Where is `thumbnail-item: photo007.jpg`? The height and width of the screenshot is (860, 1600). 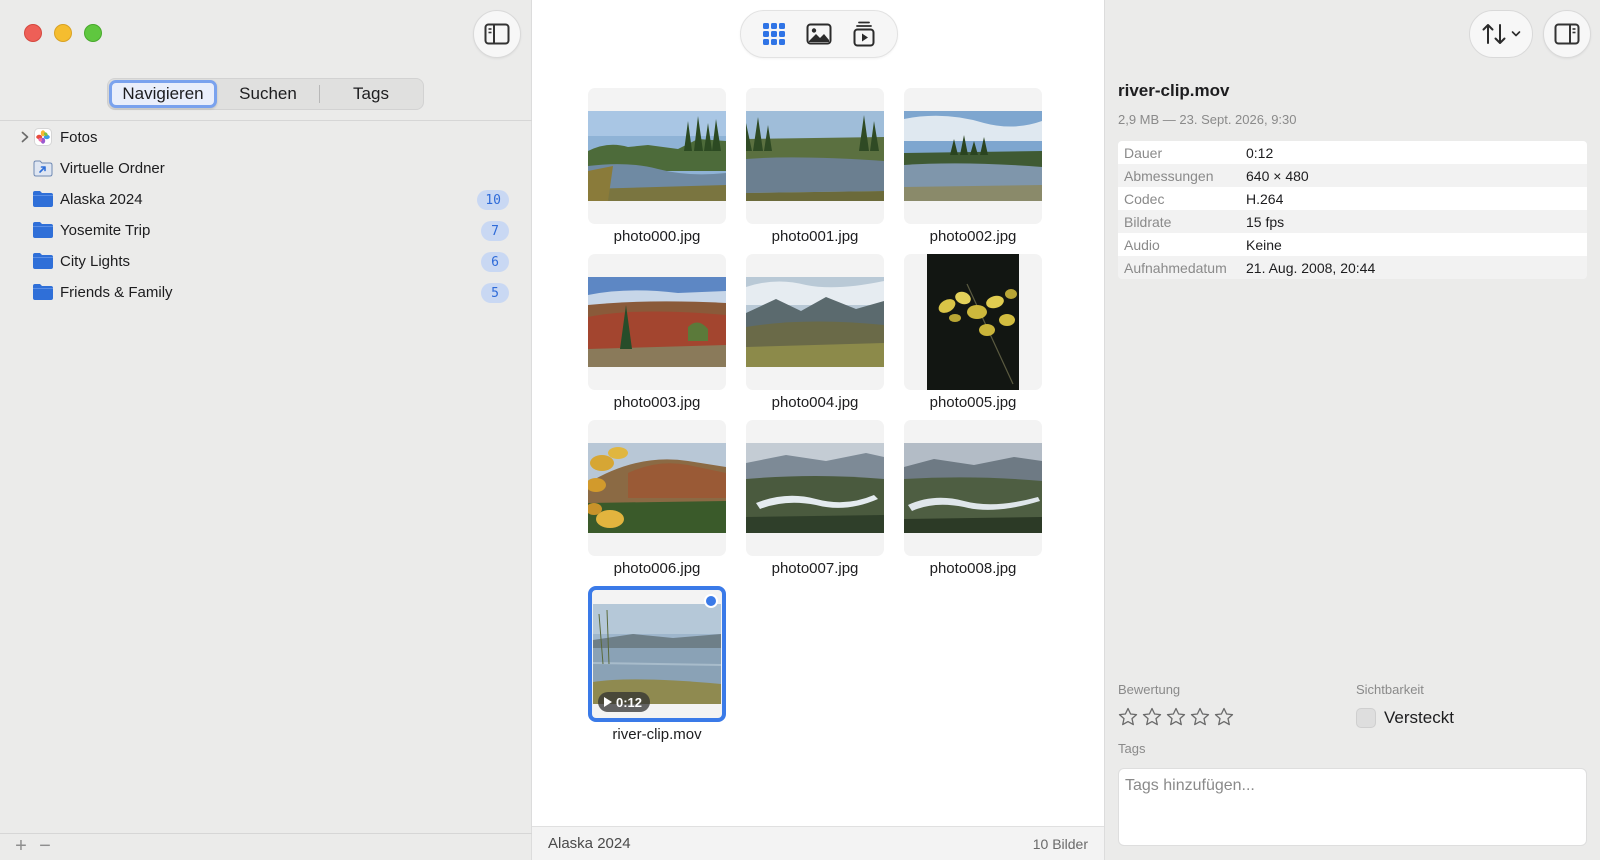
thumbnail-item: photo007.jpg is located at coordinates (815, 498).